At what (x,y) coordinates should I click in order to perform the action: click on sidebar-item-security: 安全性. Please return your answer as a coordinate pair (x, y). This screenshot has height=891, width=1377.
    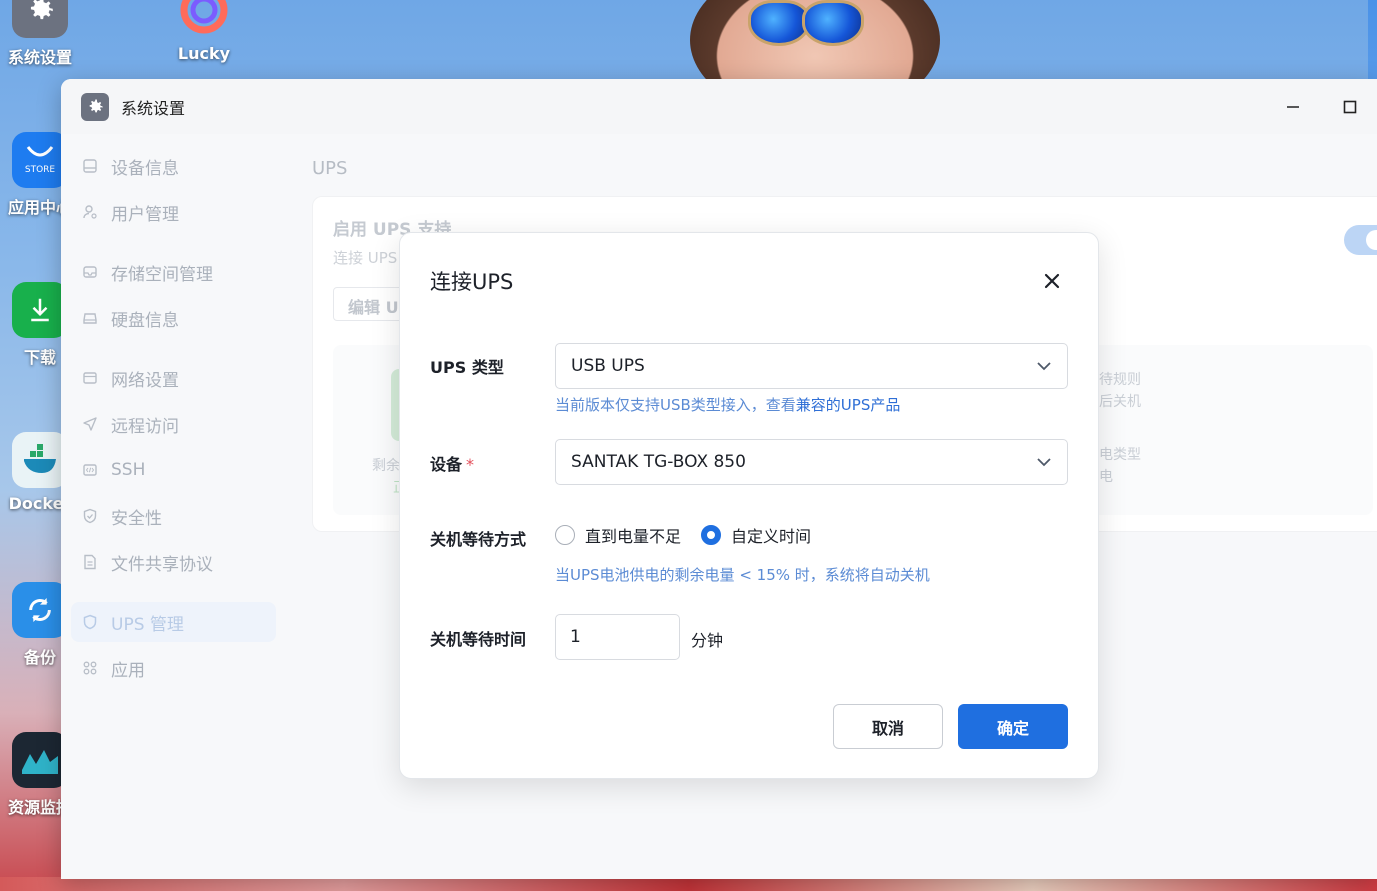
    Looking at the image, I should click on (173, 516).